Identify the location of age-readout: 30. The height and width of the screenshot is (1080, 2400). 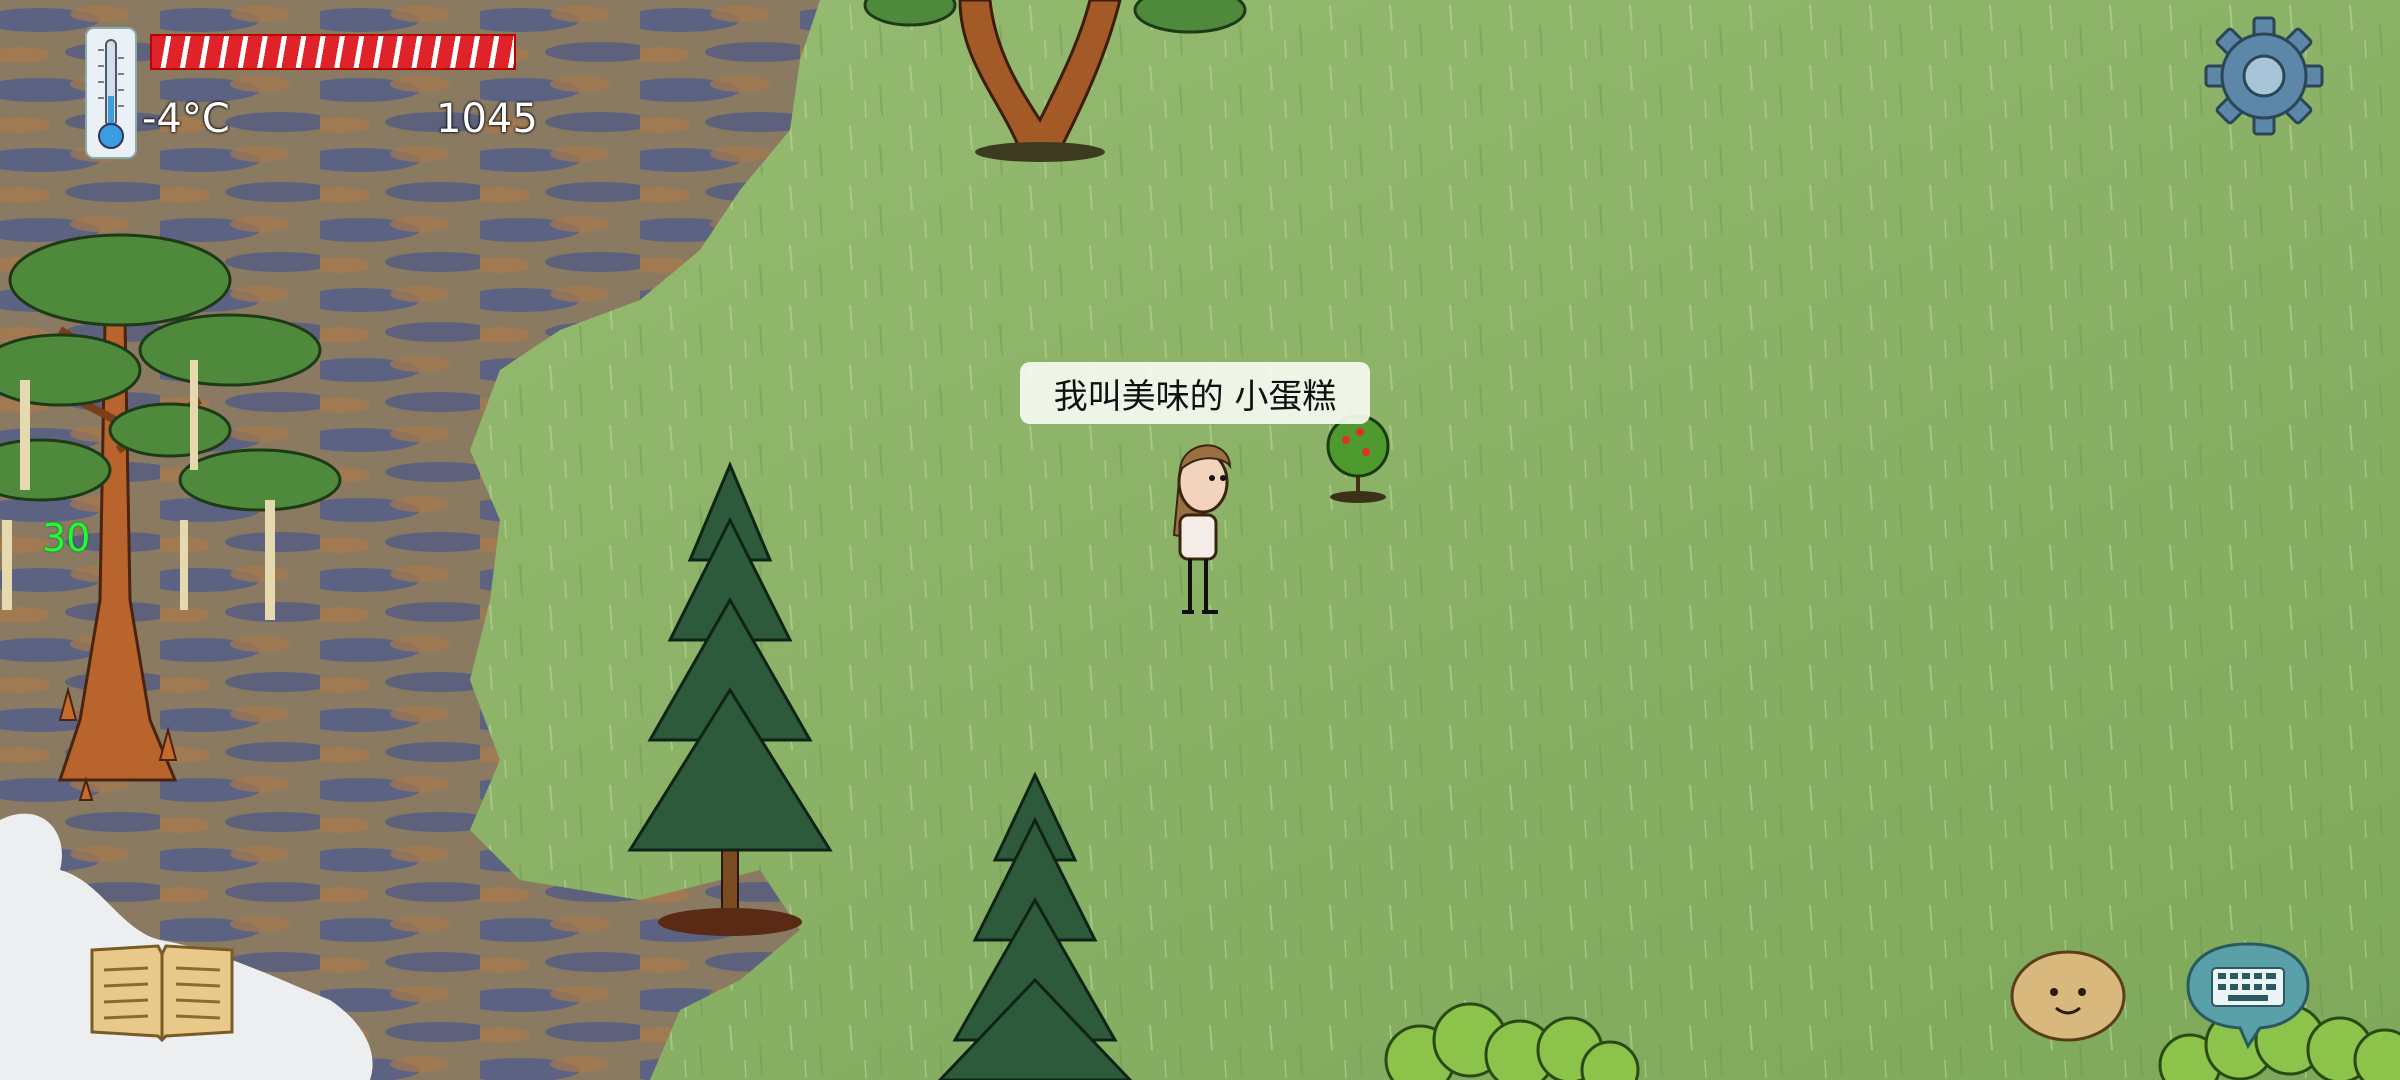
(66, 538).